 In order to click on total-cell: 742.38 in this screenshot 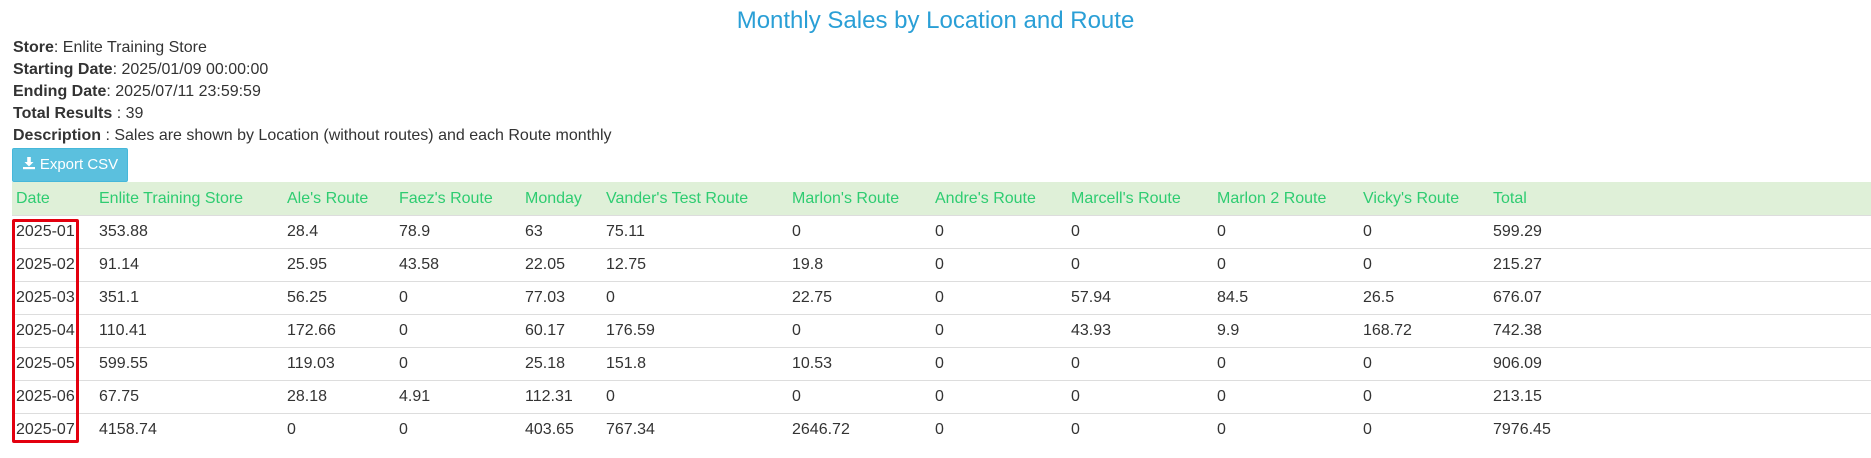, I will do `click(1680, 331)`.